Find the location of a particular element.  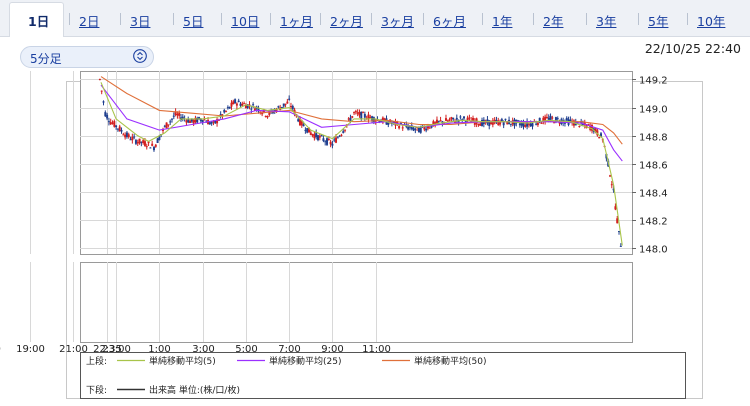

legend-label-ma5: 単純移動平均(5) is located at coordinates (182, 361).